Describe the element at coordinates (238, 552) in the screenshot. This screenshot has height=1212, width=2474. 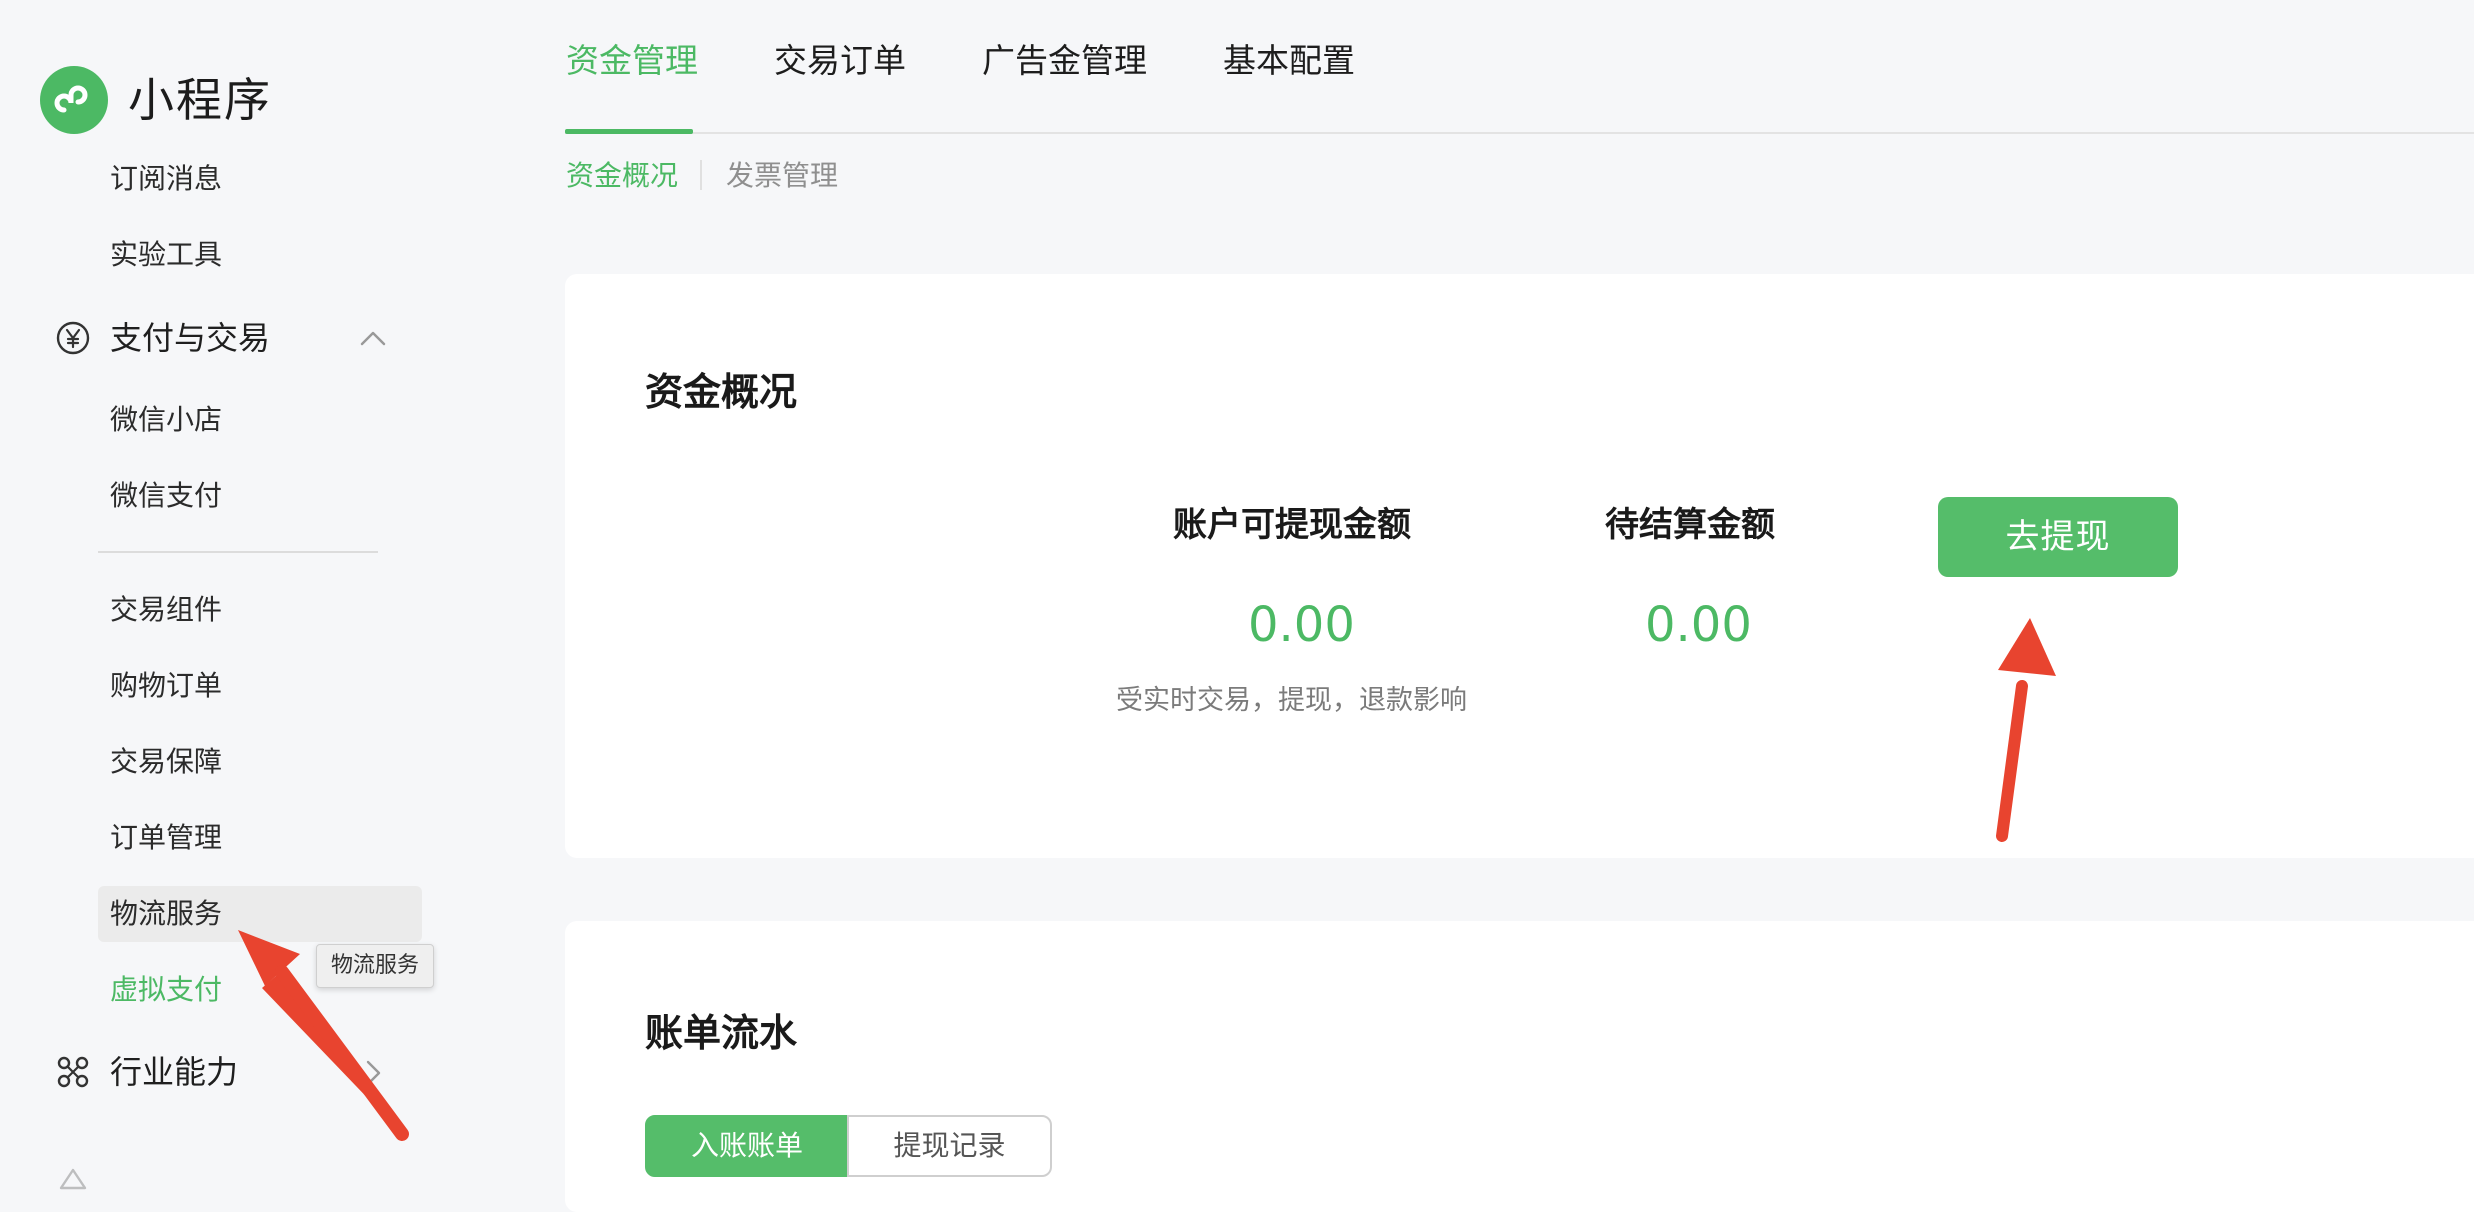
I see `sidebar-divider` at that location.